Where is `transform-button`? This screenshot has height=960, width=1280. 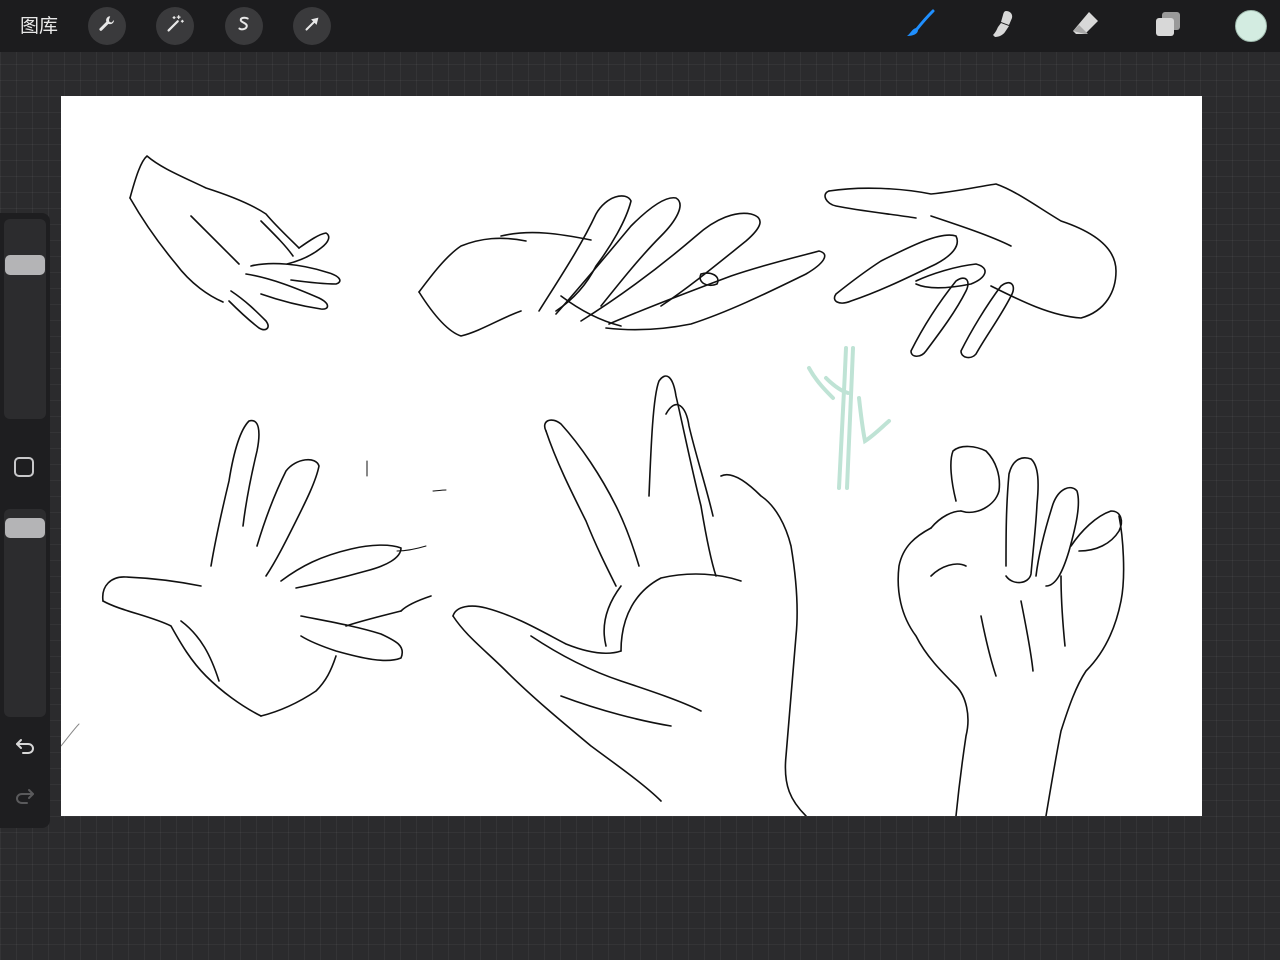 transform-button is located at coordinates (312, 26).